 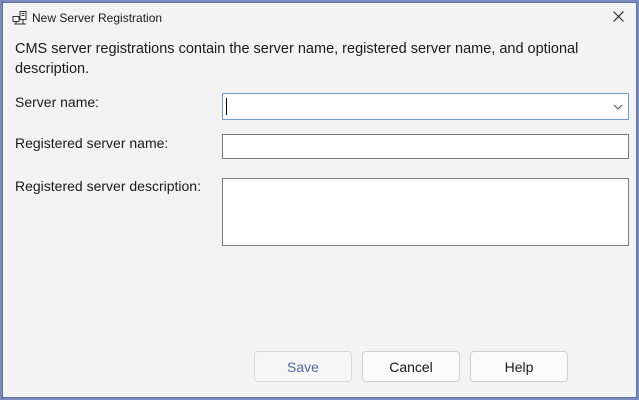 What do you see at coordinates (20, 18) in the screenshot?
I see `server-network-icon` at bounding box center [20, 18].